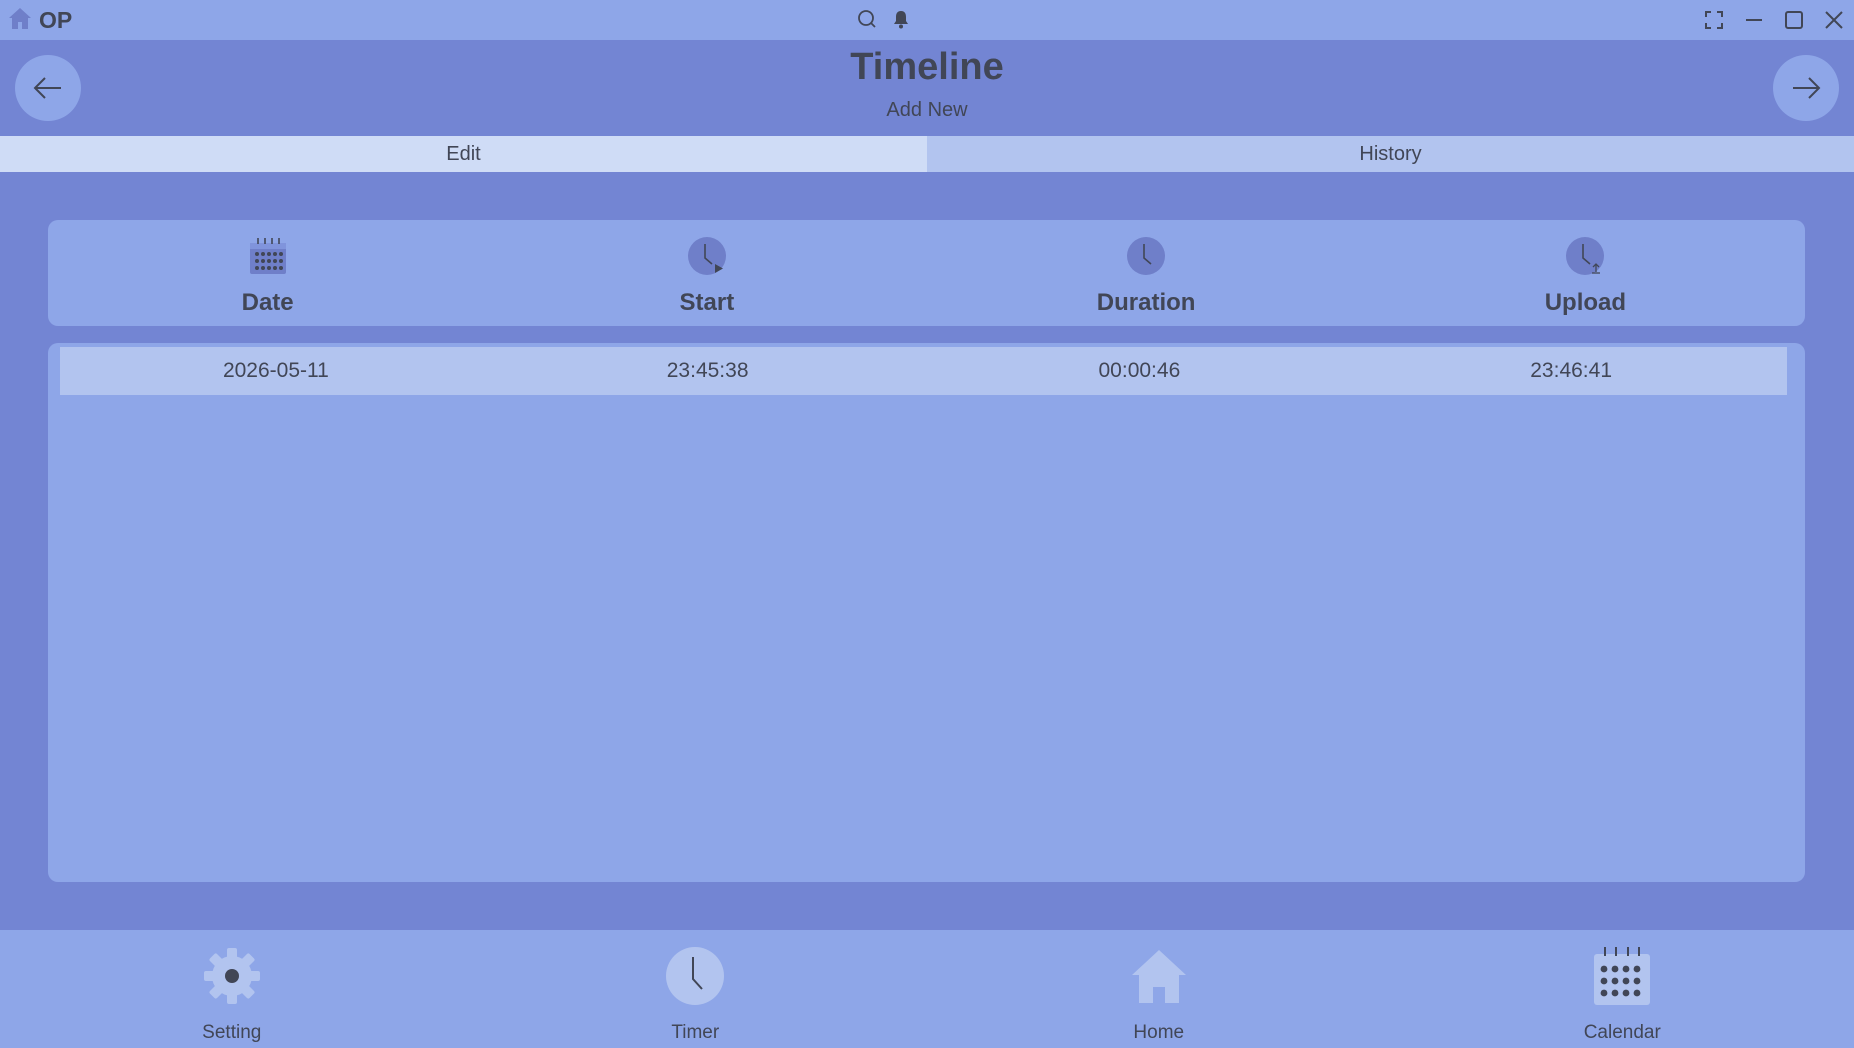 The width and height of the screenshot is (1854, 1048). What do you see at coordinates (1585, 302) in the screenshot?
I see `column-label: Upload` at bounding box center [1585, 302].